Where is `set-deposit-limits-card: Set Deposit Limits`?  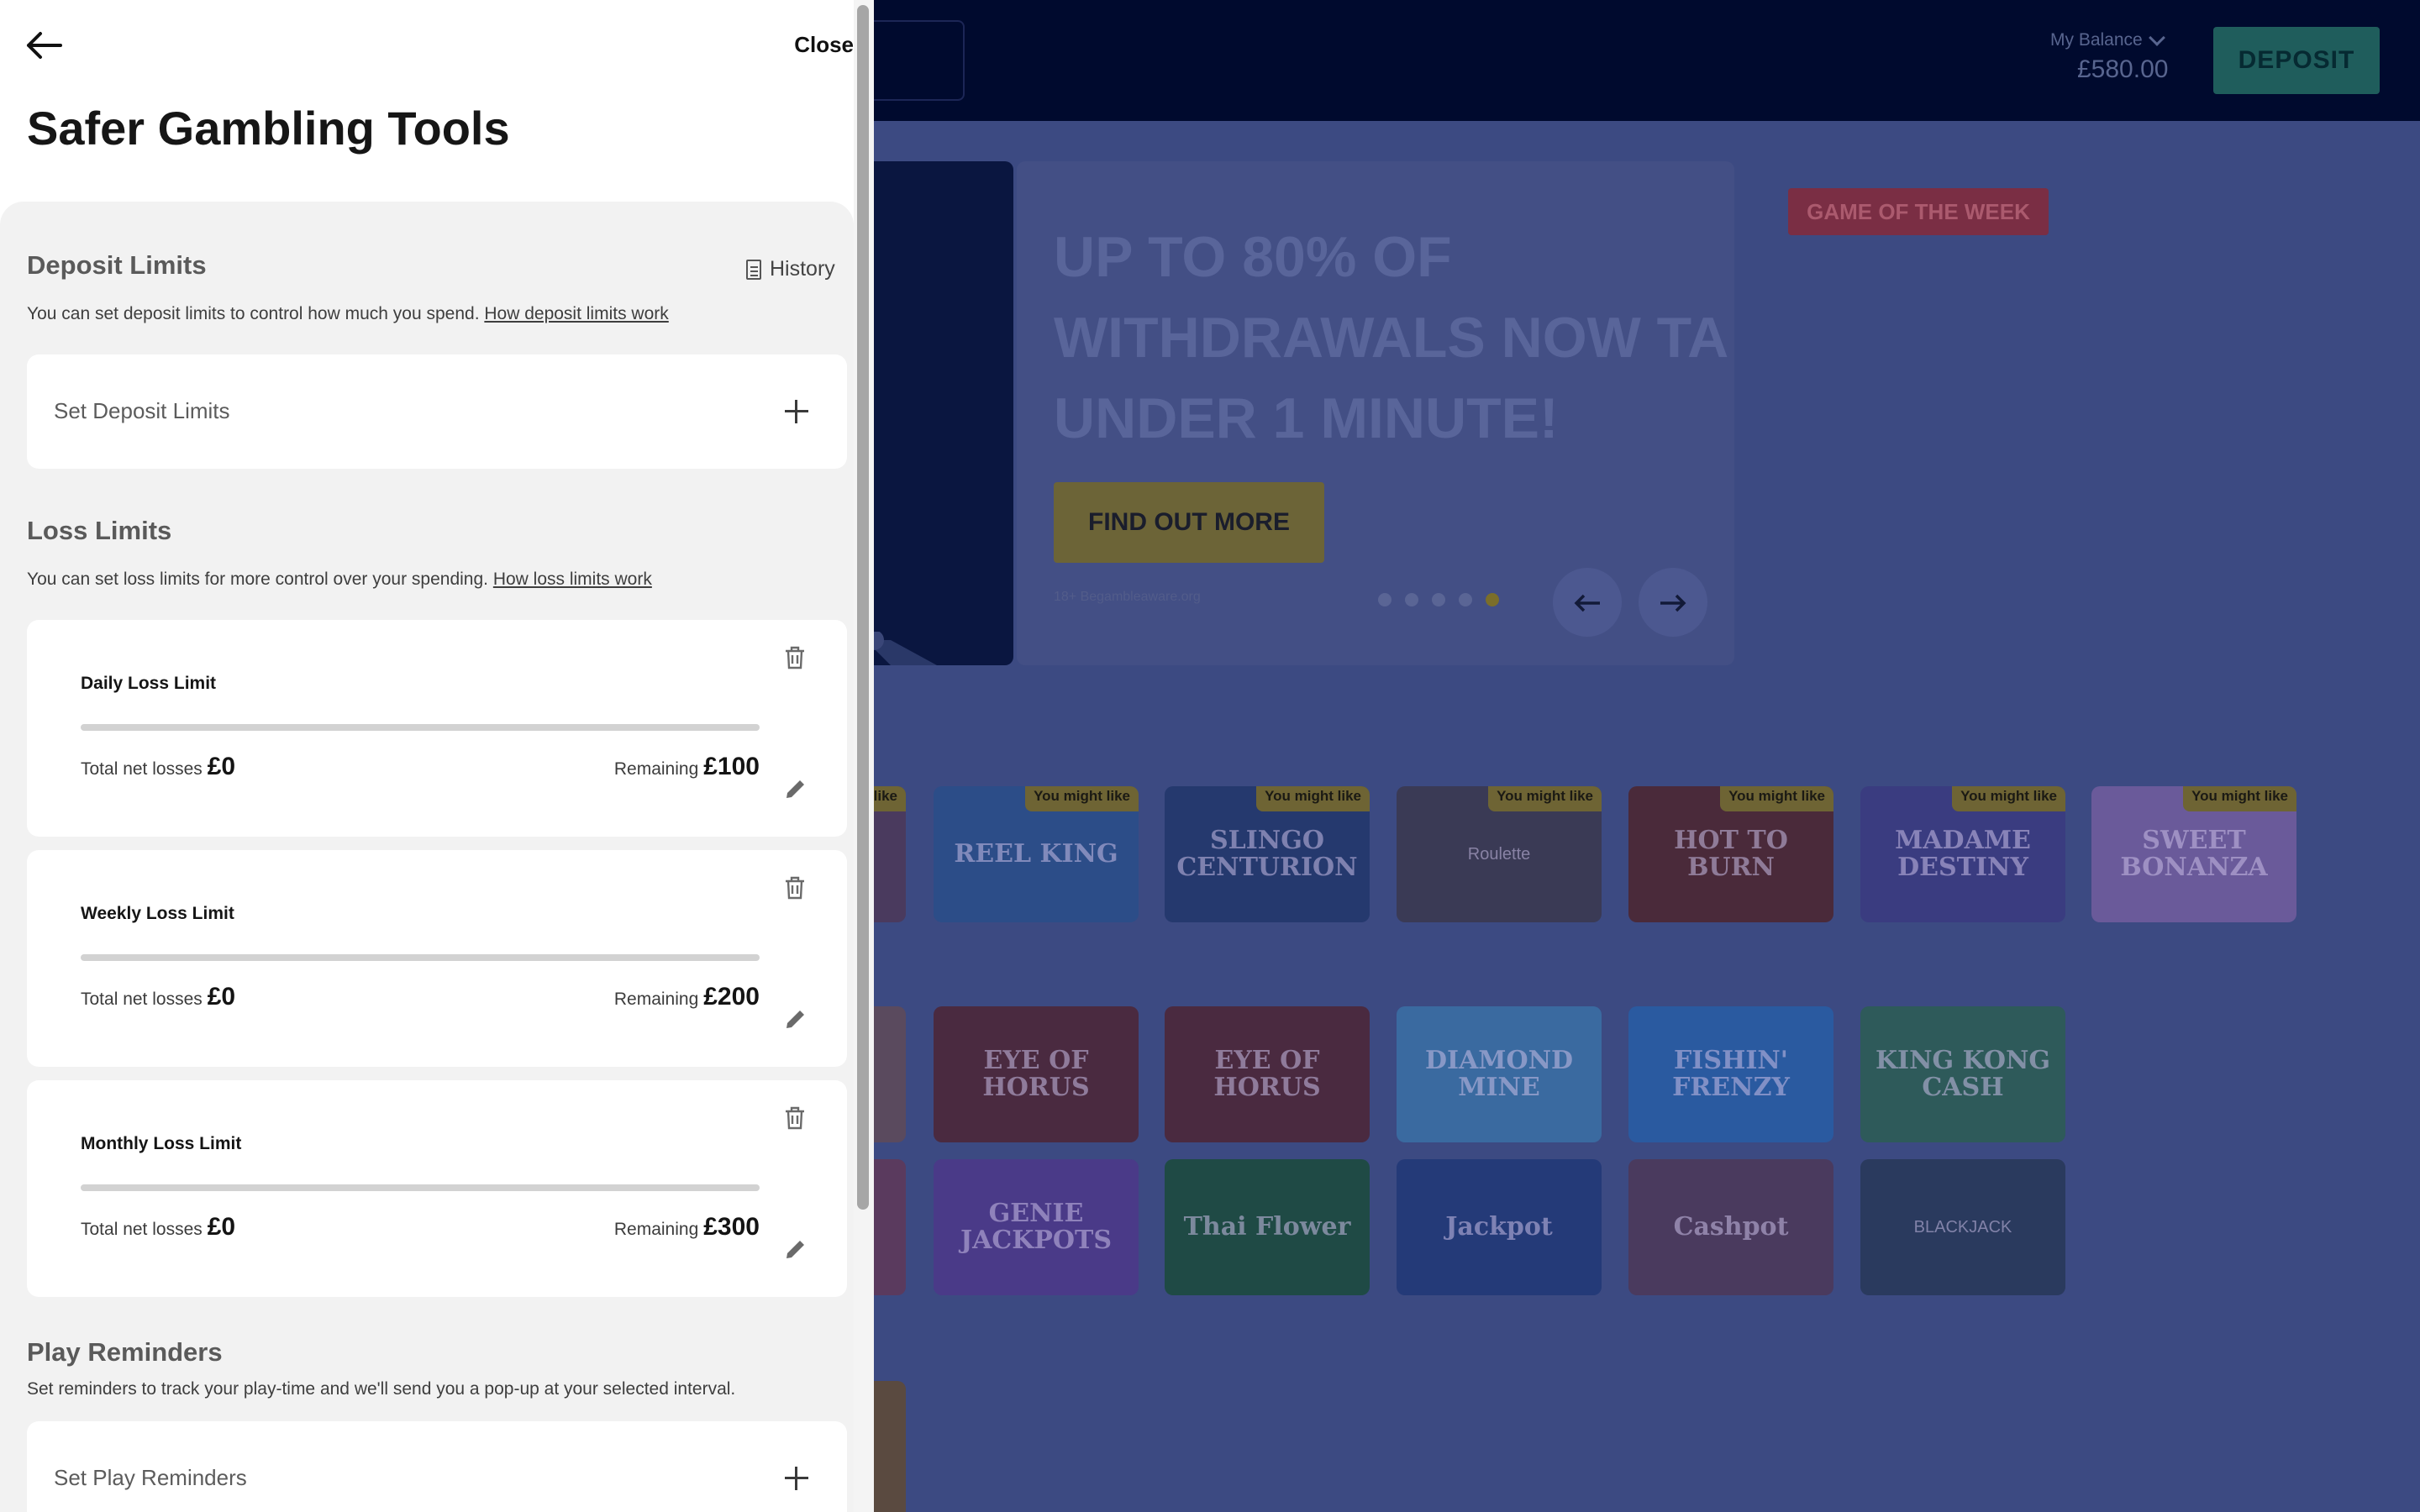
set-deposit-limits-card: Set Deposit Limits is located at coordinates (437, 411).